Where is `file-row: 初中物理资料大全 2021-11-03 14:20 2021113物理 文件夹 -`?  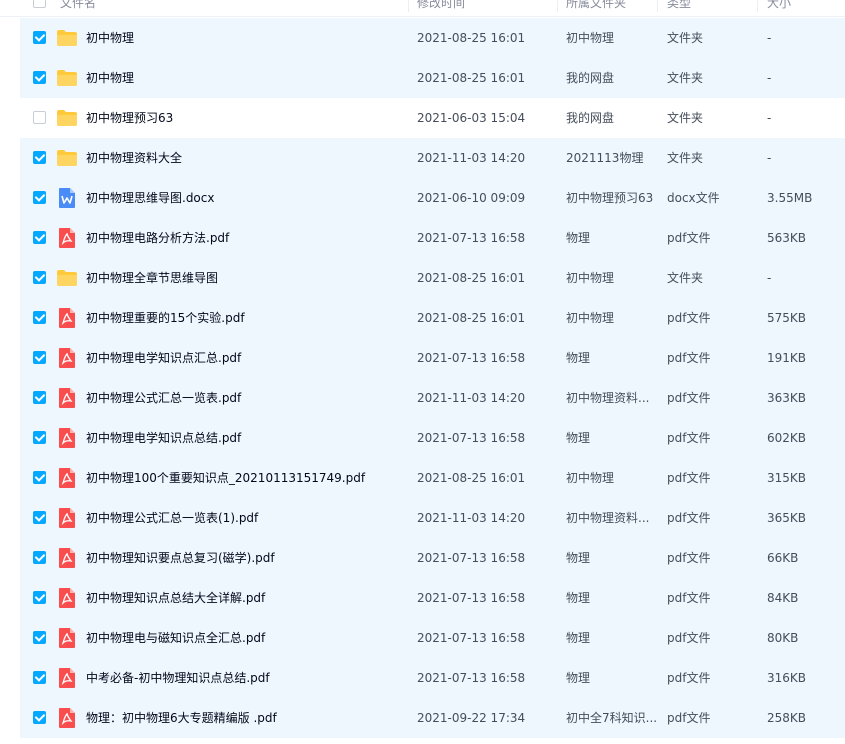 file-row: 初中物理资料大全 2021-11-03 14:20 2021113物理 文件夹 - is located at coordinates (432, 158).